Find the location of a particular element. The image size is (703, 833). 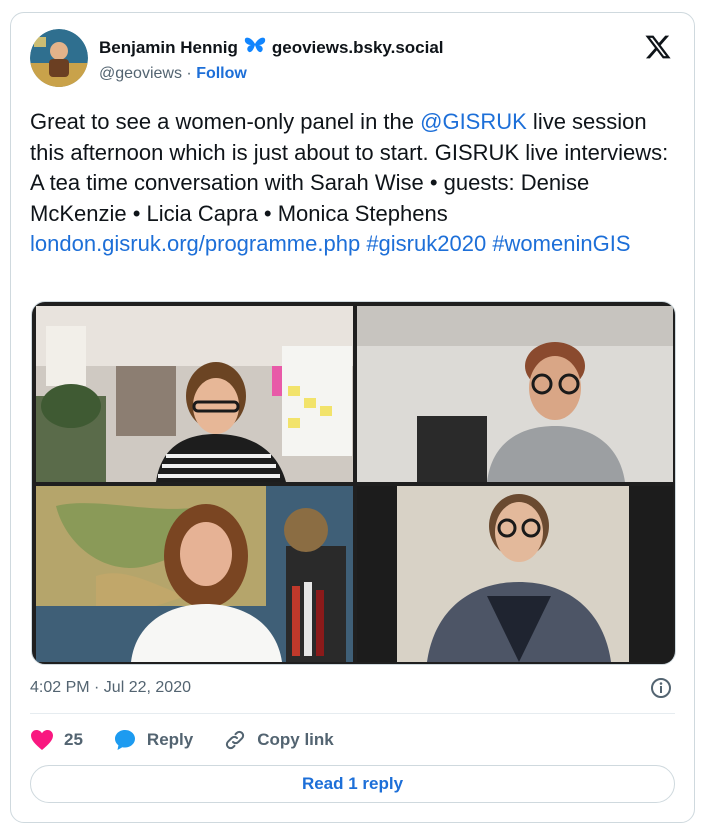

actions-row: 25 Reply Copy link is located at coordinates (197, 740).